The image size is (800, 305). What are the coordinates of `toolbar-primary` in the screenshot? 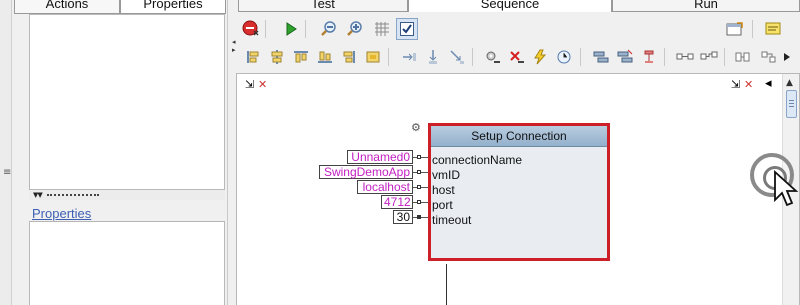 It's located at (519, 30).